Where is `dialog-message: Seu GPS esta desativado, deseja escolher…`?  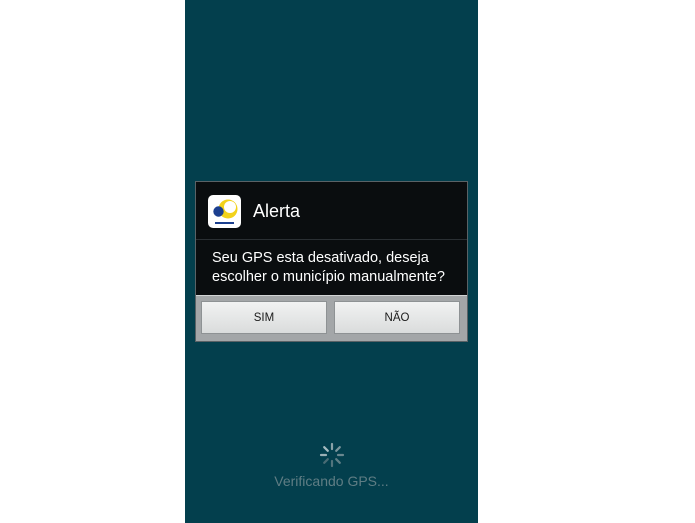 dialog-message: Seu GPS esta desativado, deseja escolher… is located at coordinates (328, 267).